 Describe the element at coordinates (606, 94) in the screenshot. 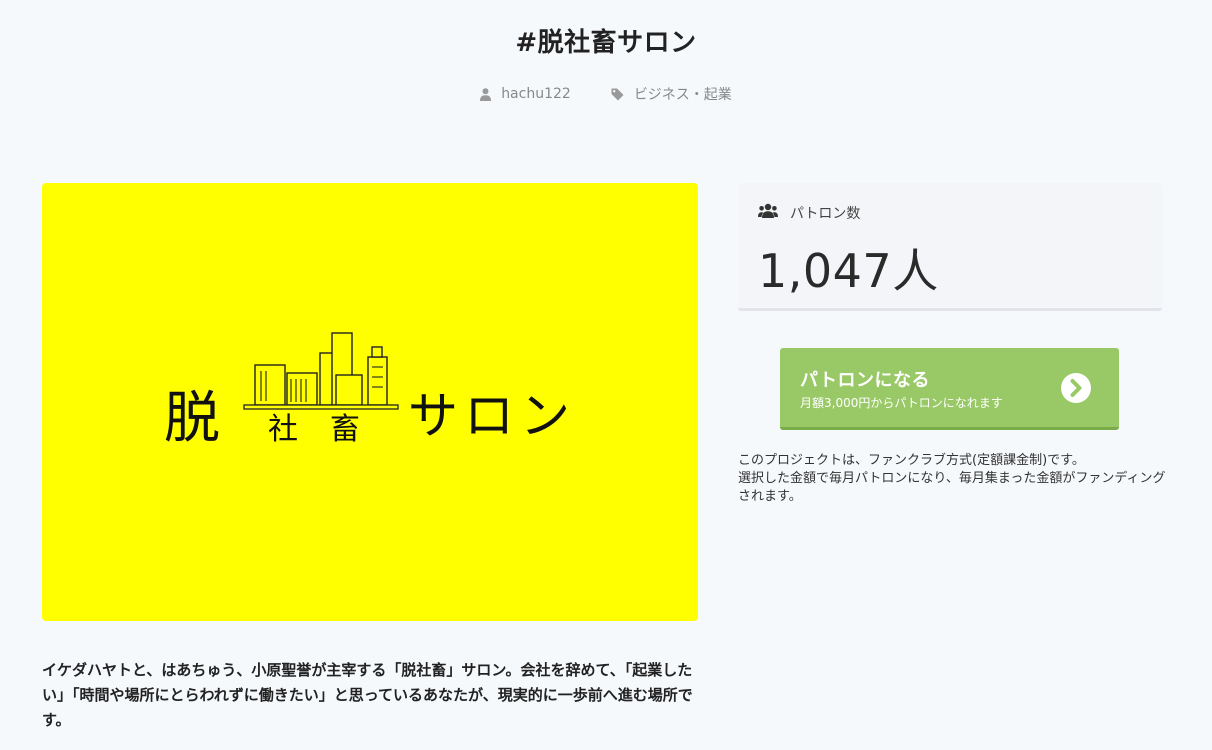

I see `project-meta: hachu122 ビジネス・起業` at that location.